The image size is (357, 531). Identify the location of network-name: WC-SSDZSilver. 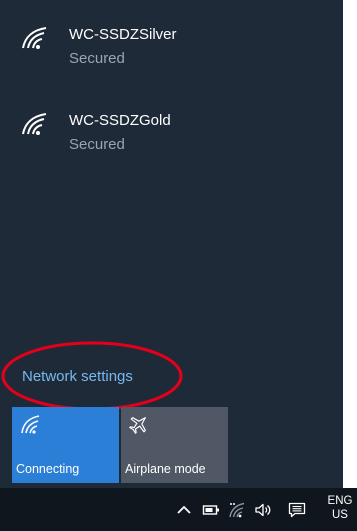
(123, 34).